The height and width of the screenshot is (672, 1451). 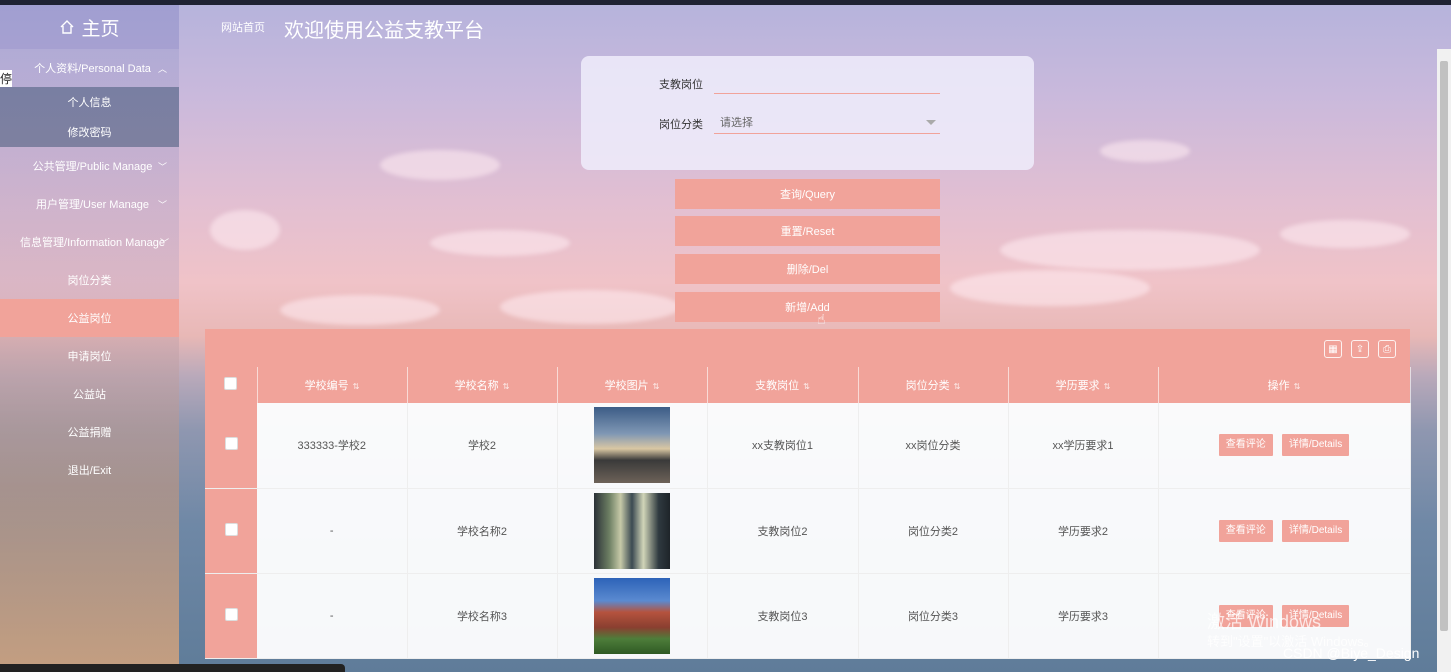 I want to click on category-select: 请选择, so click(x=827, y=123).